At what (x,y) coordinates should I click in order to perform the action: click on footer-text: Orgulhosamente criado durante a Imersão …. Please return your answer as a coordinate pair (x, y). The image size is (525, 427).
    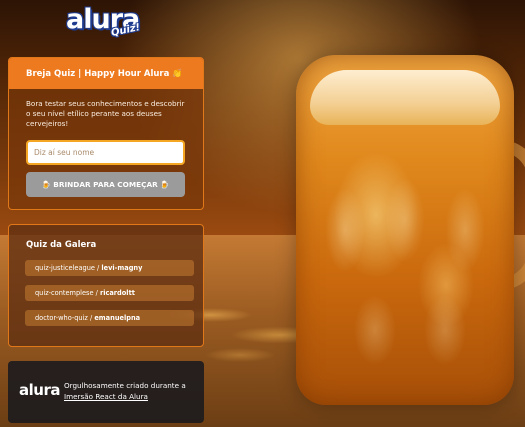
    Looking at the image, I should click on (134, 391).